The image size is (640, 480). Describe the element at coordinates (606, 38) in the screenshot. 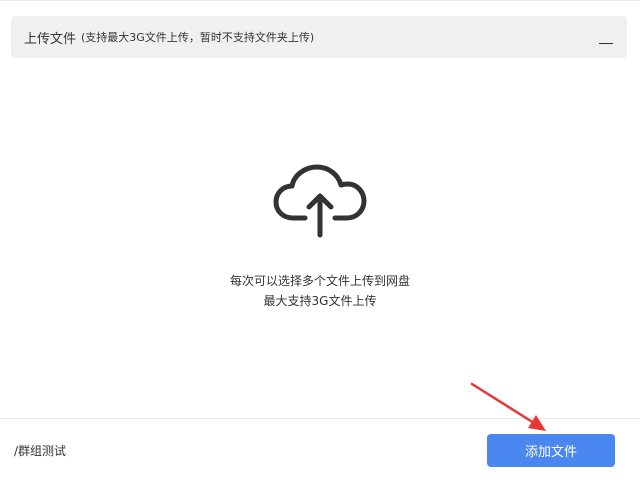

I see `minimize-button` at that location.